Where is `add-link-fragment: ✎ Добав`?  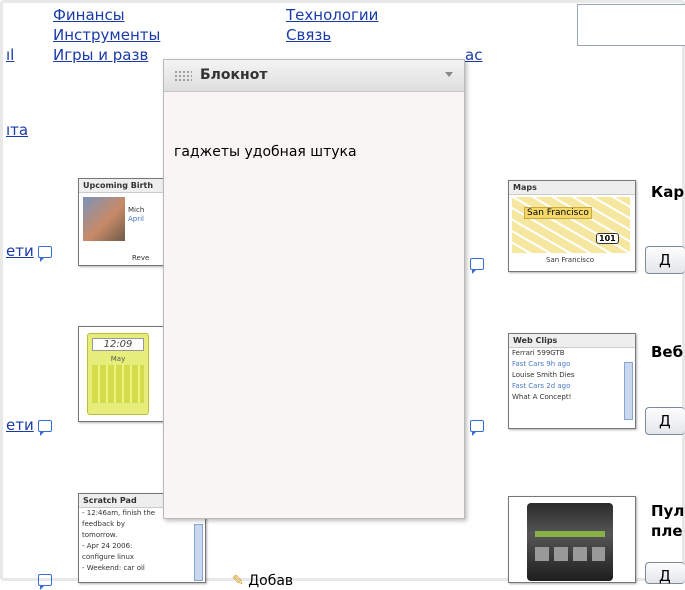
add-link-fragment: ✎ Добав is located at coordinates (262, 581).